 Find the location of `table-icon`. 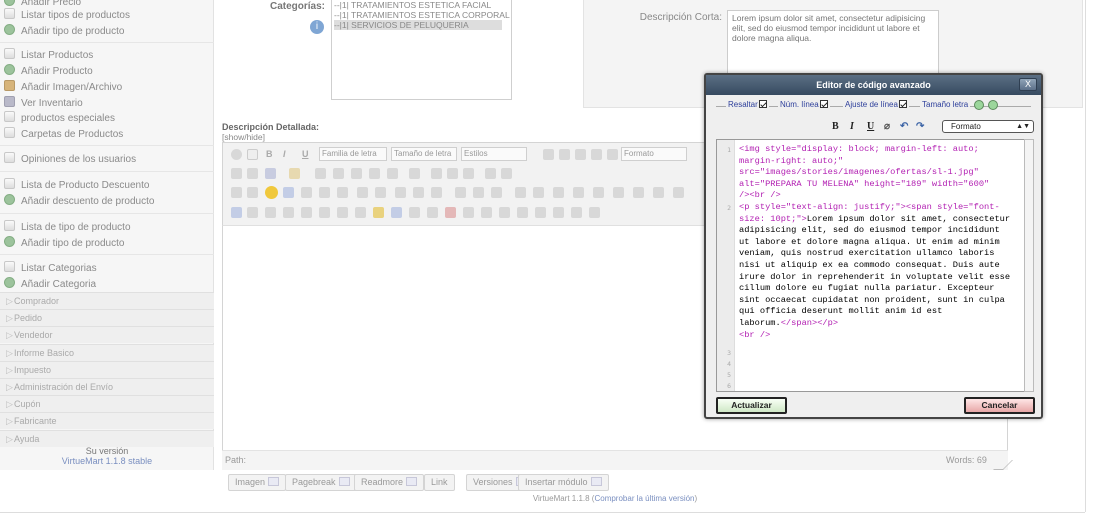

table-icon is located at coordinates (362, 192).